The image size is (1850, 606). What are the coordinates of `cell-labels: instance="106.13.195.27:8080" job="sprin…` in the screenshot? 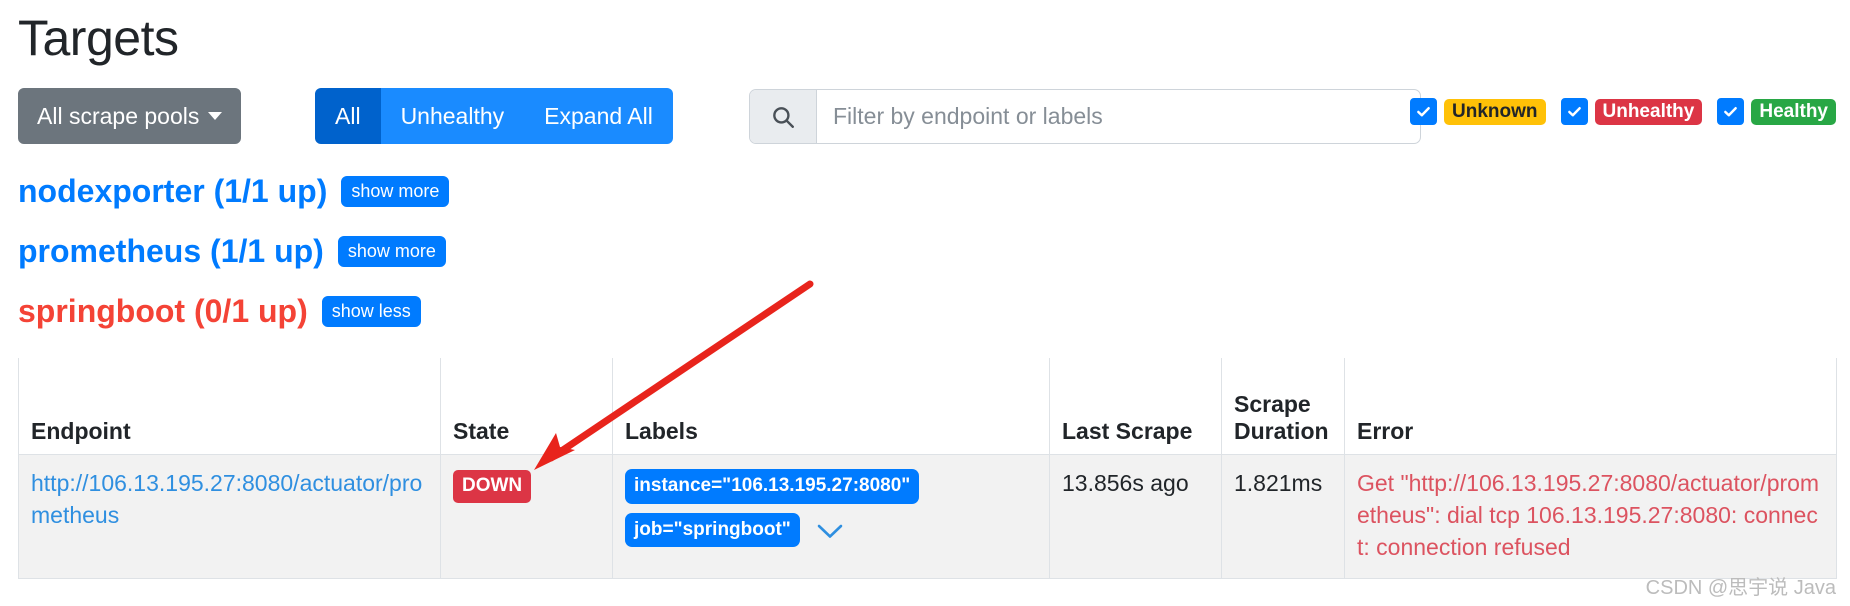 It's located at (831, 516).